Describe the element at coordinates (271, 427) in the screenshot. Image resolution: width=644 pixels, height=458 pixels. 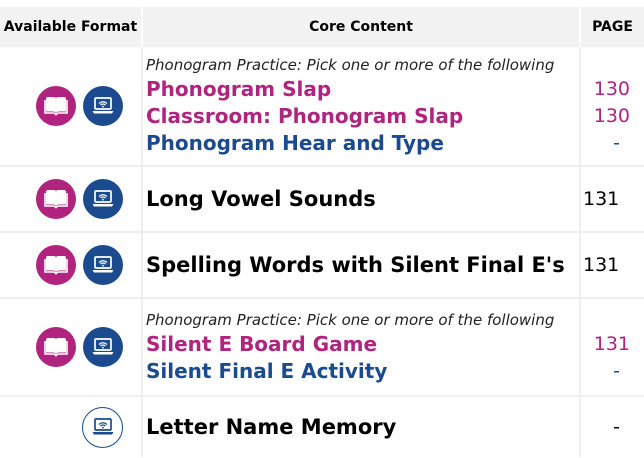
I see `activity-title: Letter Name Memory` at that location.